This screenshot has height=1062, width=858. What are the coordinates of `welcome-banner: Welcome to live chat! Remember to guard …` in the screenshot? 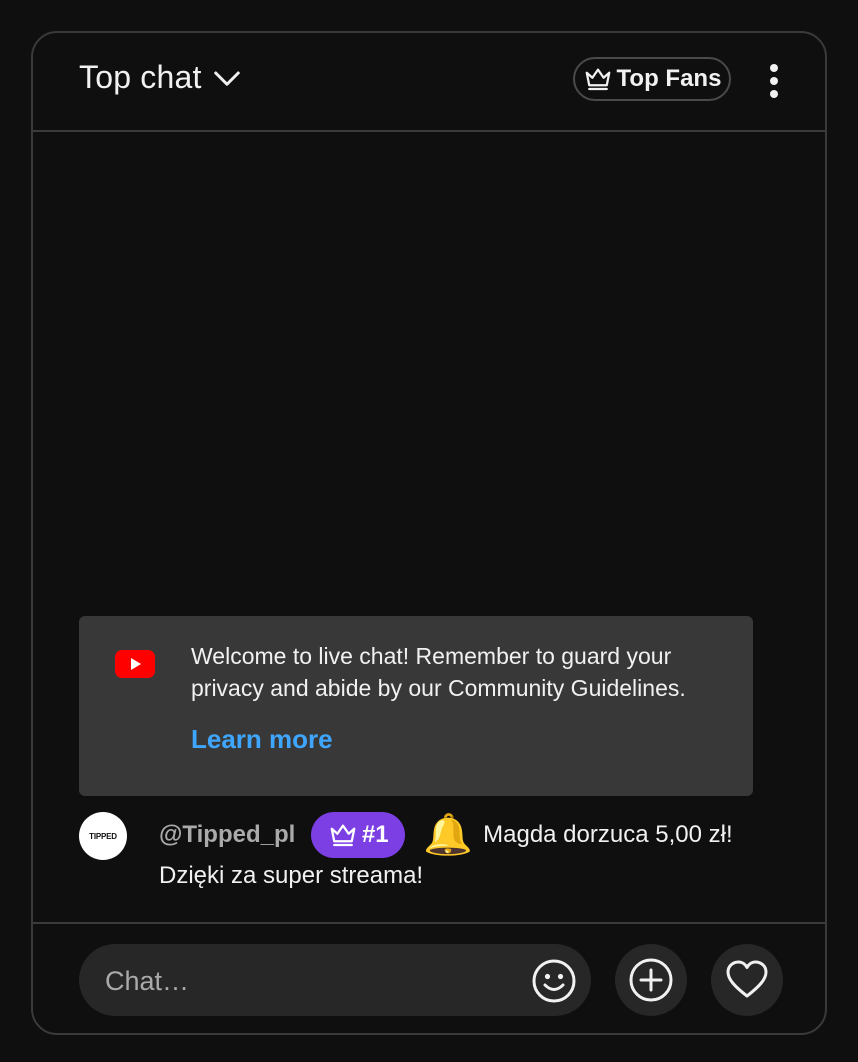 It's located at (416, 706).